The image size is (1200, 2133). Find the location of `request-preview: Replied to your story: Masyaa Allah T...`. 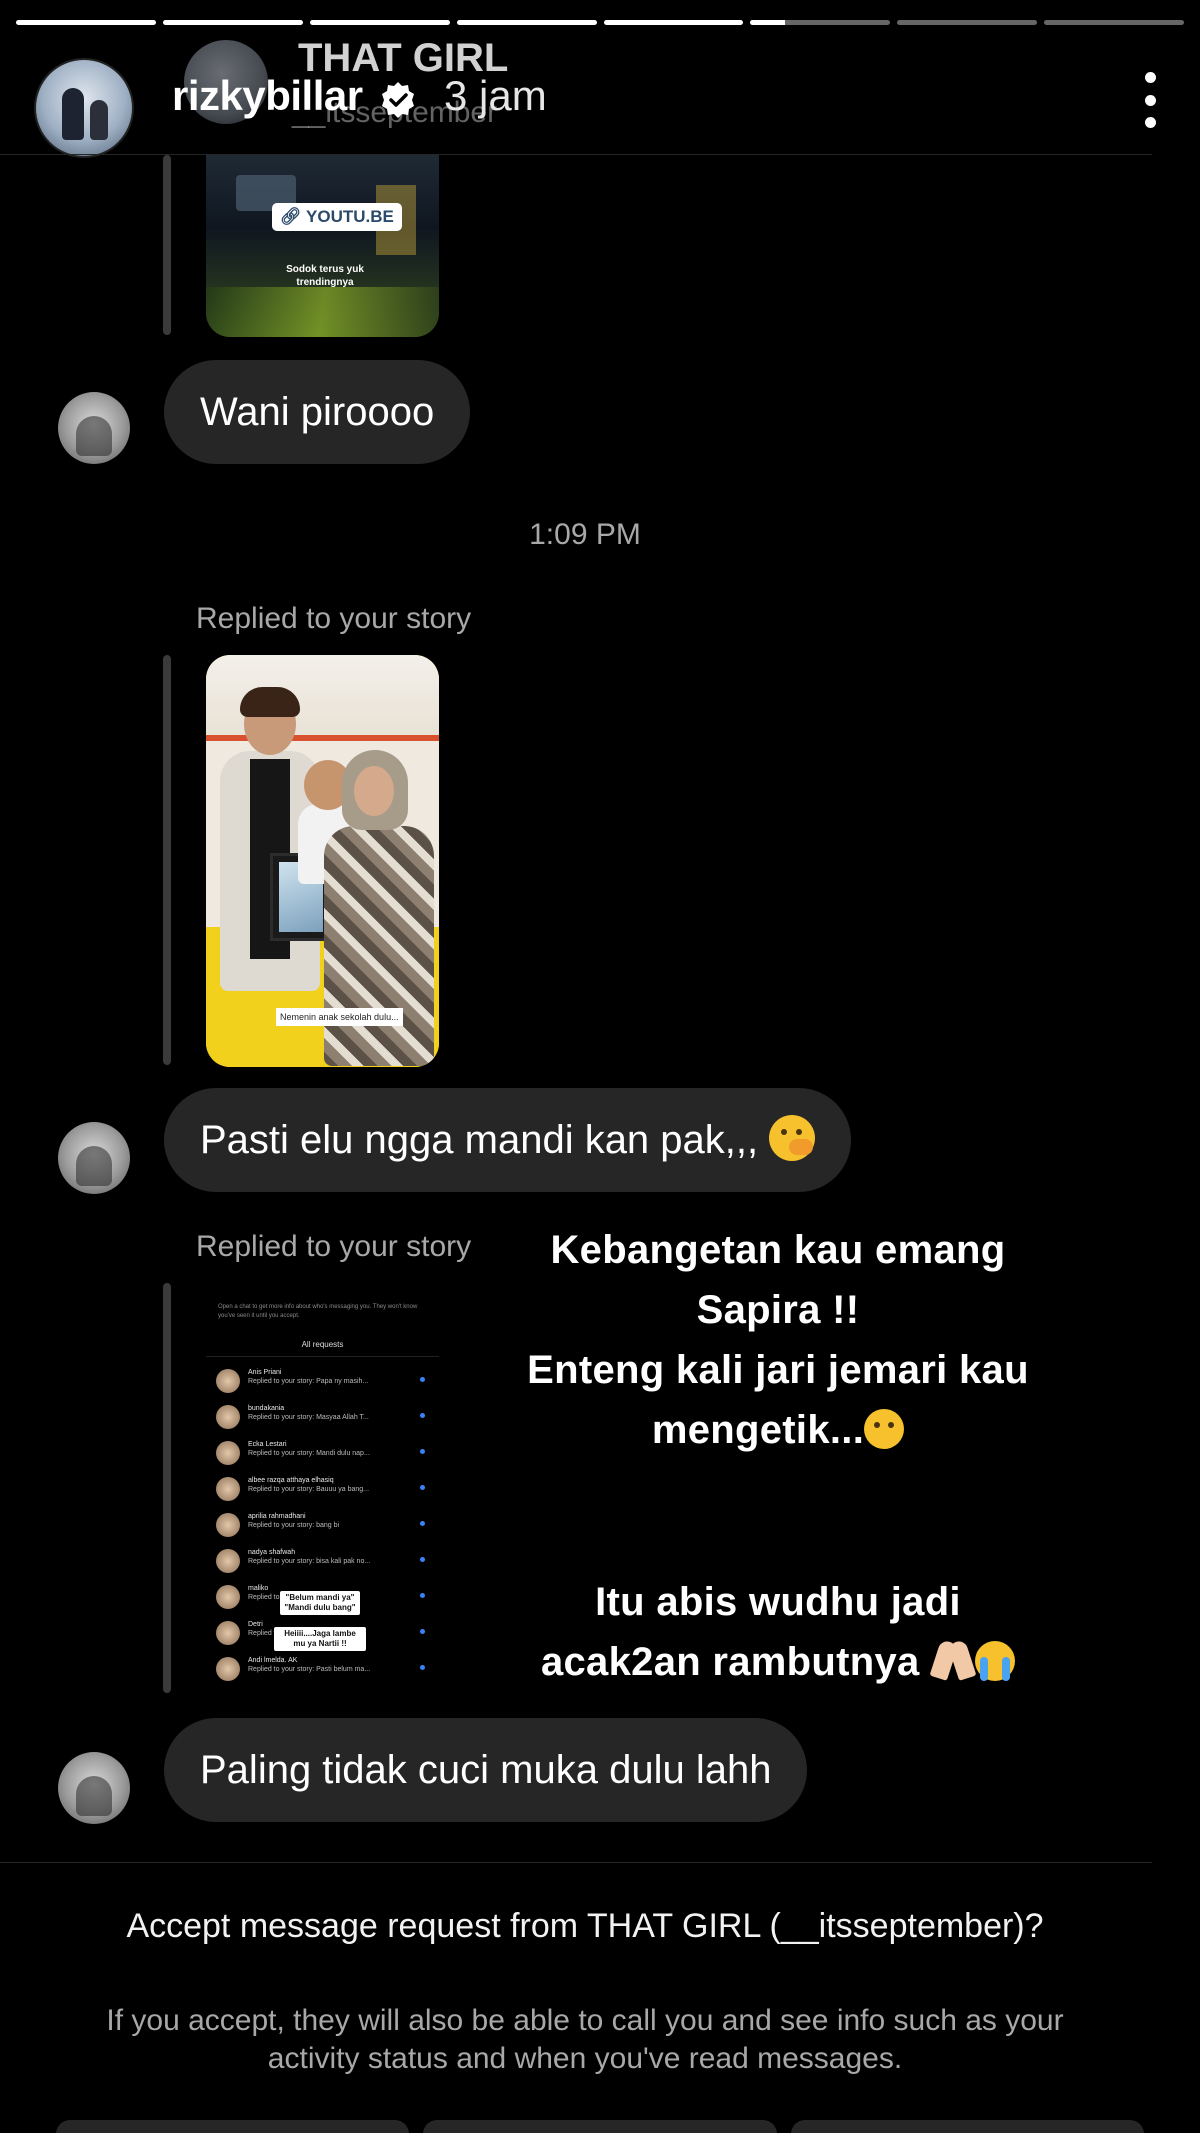

request-preview: Replied to your story: Masyaa Allah T... is located at coordinates (308, 1417).